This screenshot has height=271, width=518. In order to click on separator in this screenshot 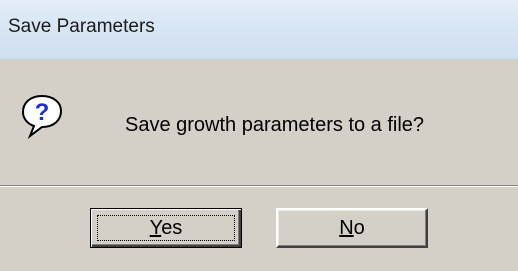, I will do `click(259, 186)`.